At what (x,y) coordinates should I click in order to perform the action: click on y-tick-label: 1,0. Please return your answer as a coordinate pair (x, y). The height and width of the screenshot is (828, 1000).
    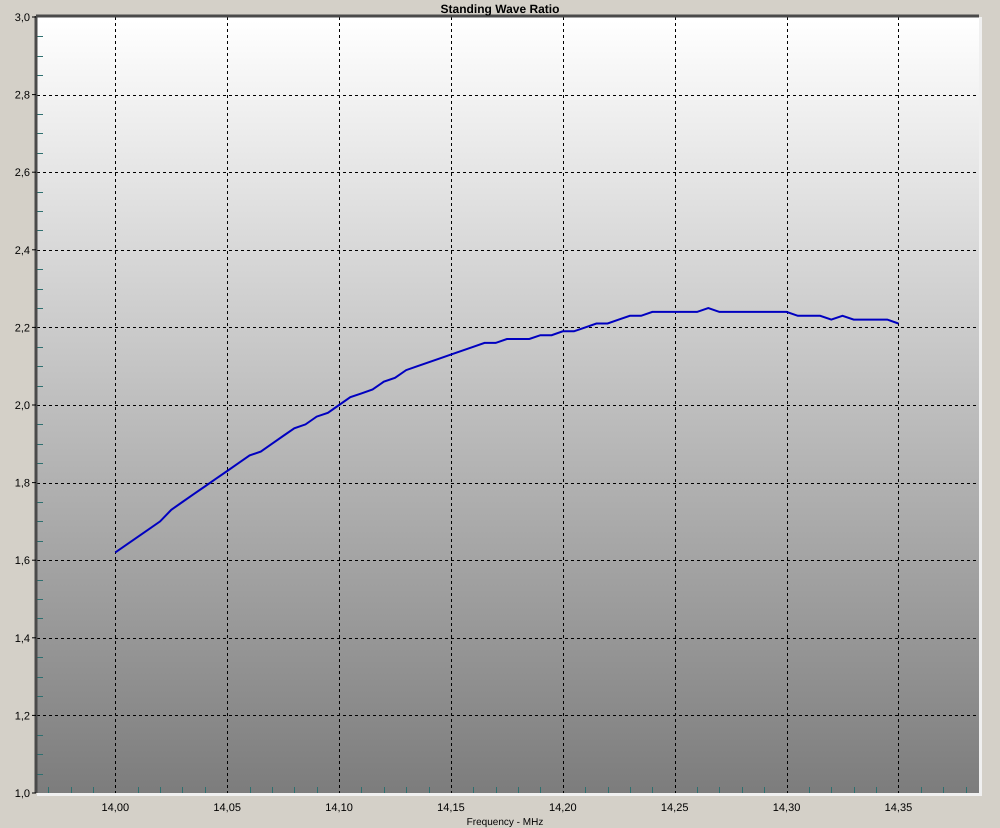
    Looking at the image, I should click on (22, 794).